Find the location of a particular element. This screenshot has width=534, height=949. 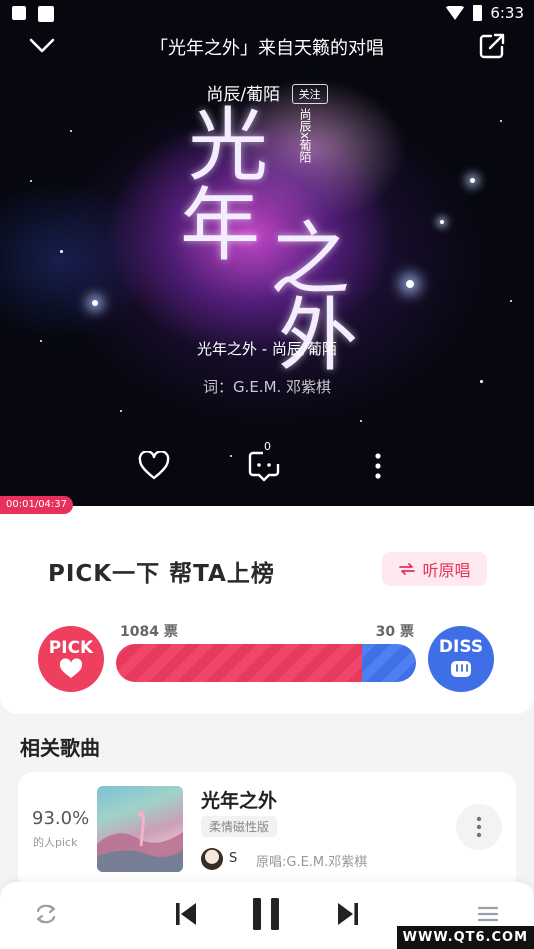

song-cover-image is located at coordinates (140, 829).